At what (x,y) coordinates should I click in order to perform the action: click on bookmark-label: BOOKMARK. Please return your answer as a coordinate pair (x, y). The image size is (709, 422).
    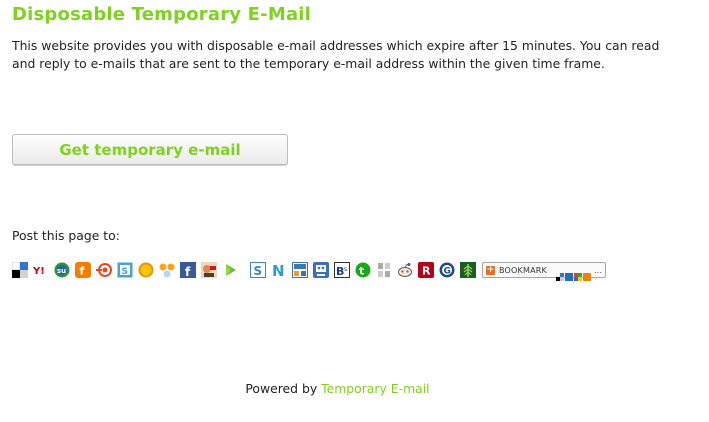
    Looking at the image, I should click on (523, 270).